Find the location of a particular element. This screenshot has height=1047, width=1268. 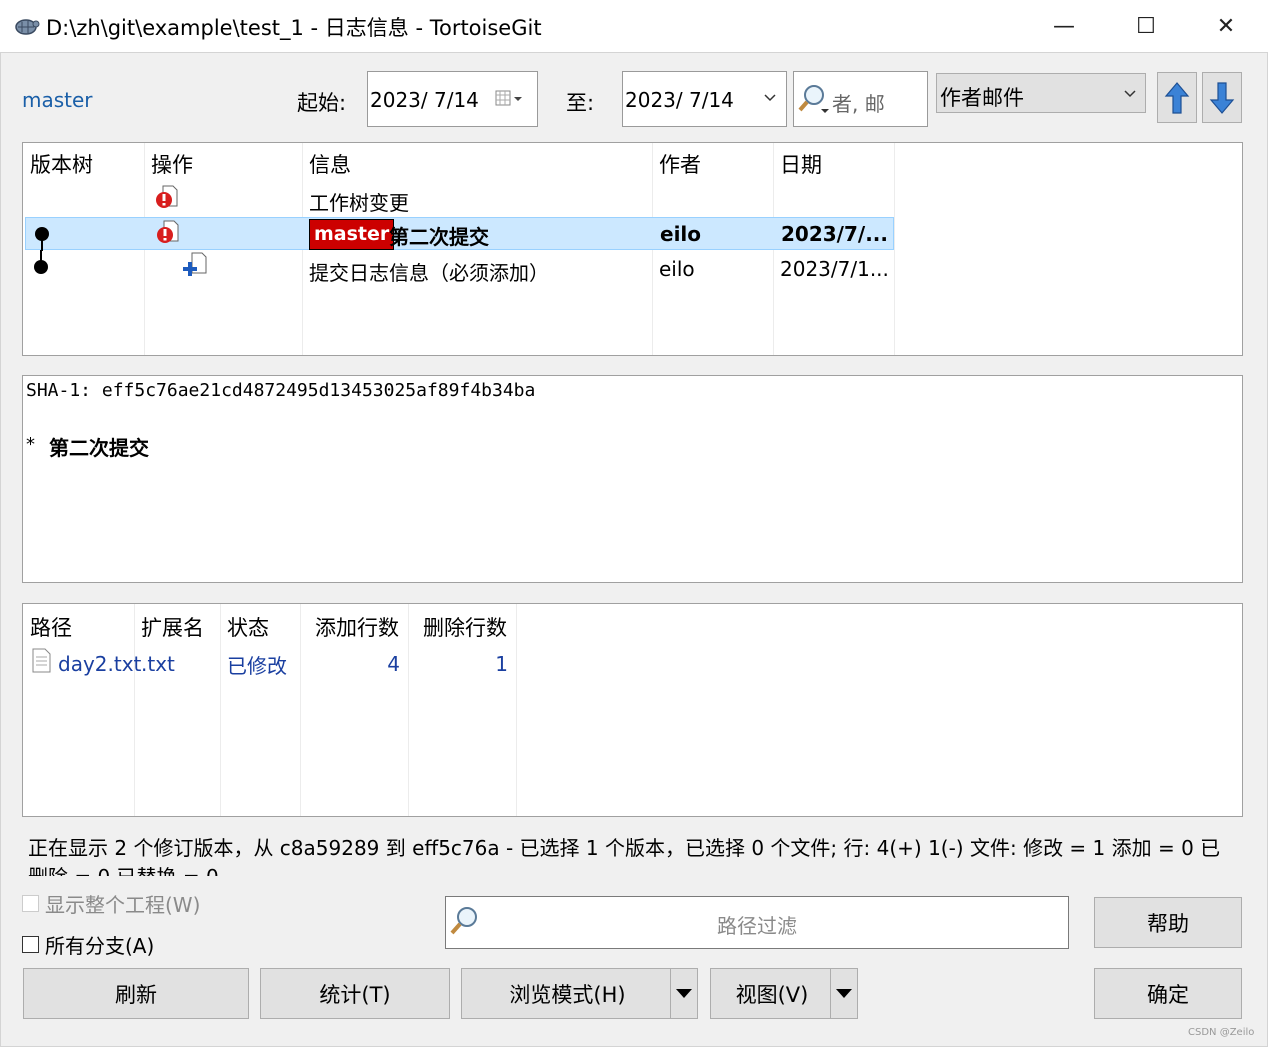

log-row-message: 第二次提交 is located at coordinates (439, 237).